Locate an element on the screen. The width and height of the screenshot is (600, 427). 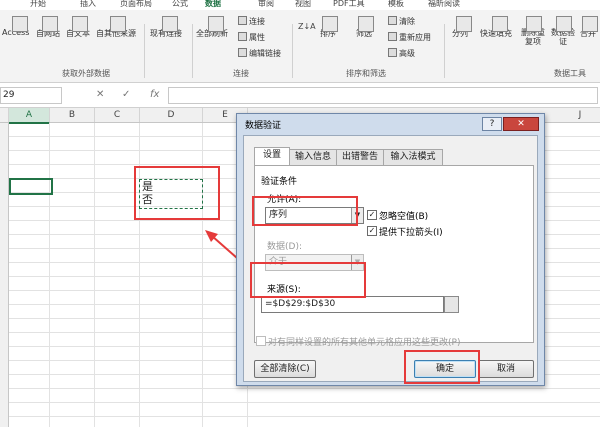
section-label: 验证条件 is located at coordinates (279, 182).